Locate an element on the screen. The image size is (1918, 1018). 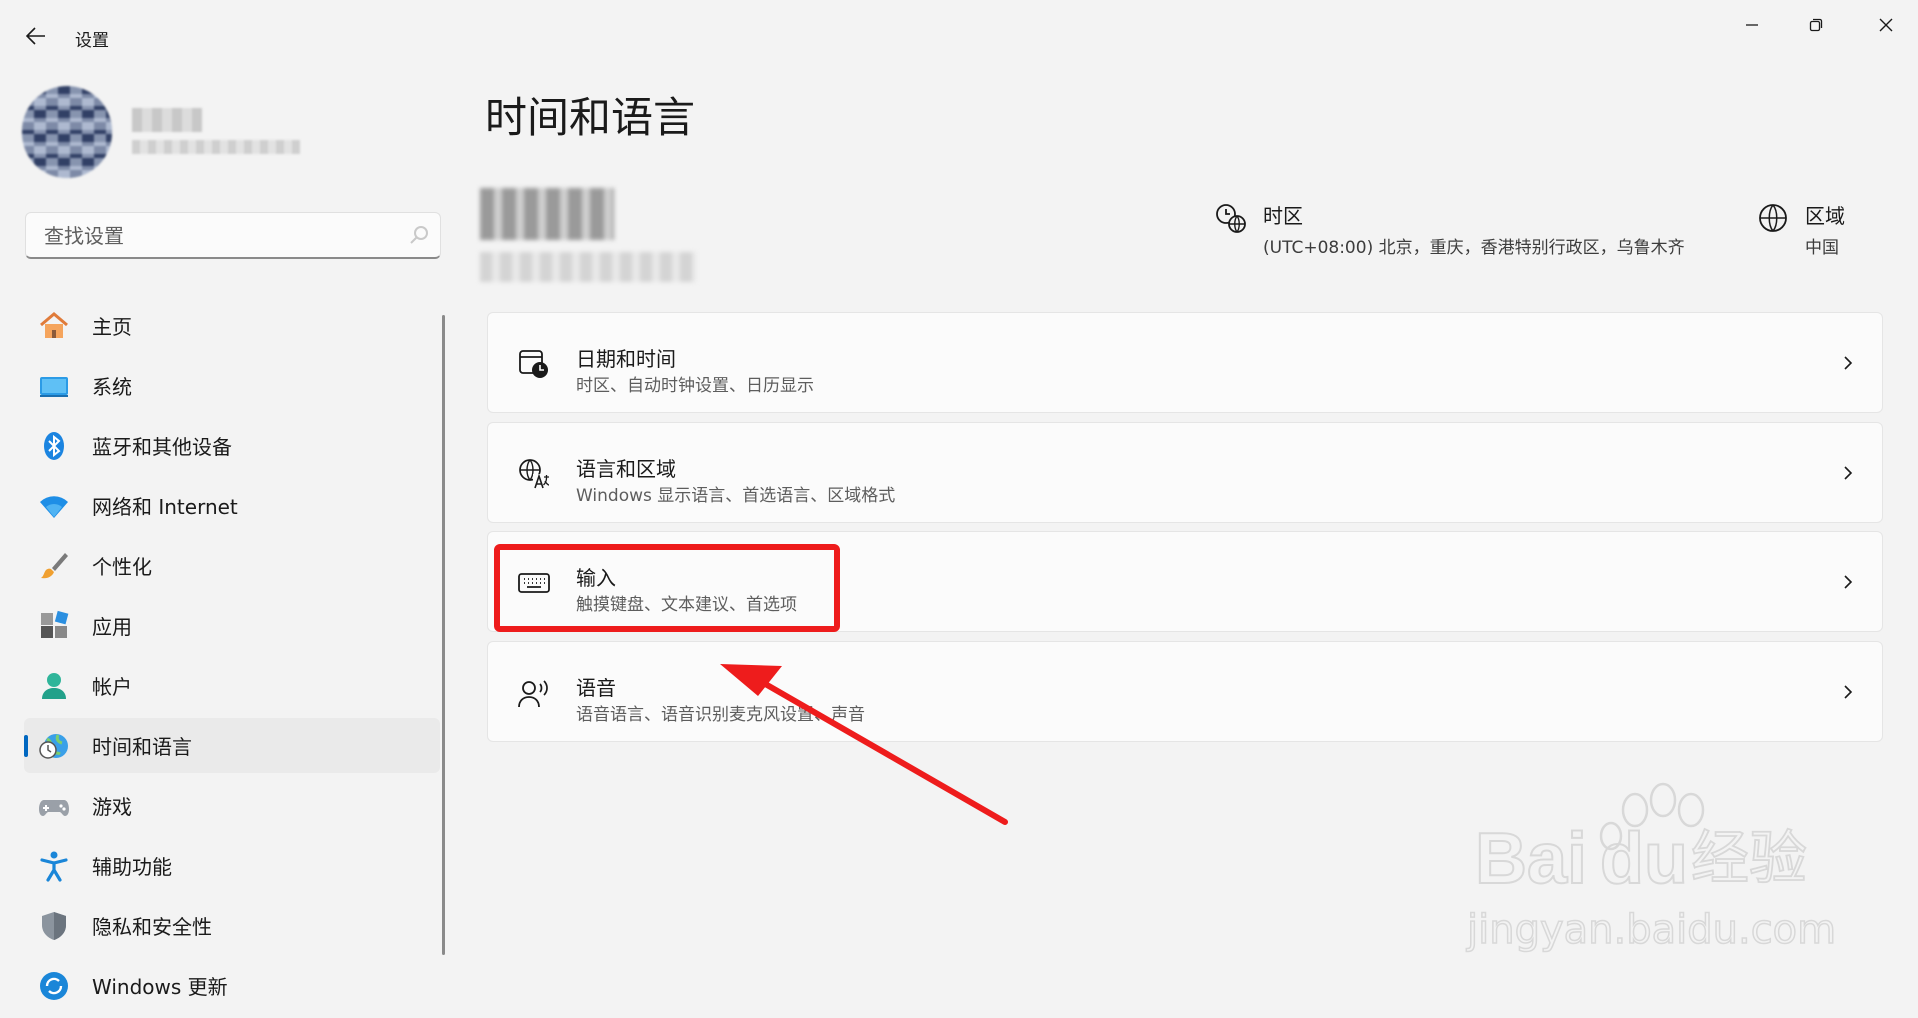
sidebar-item-label: 辅助功能 is located at coordinates (132, 867).